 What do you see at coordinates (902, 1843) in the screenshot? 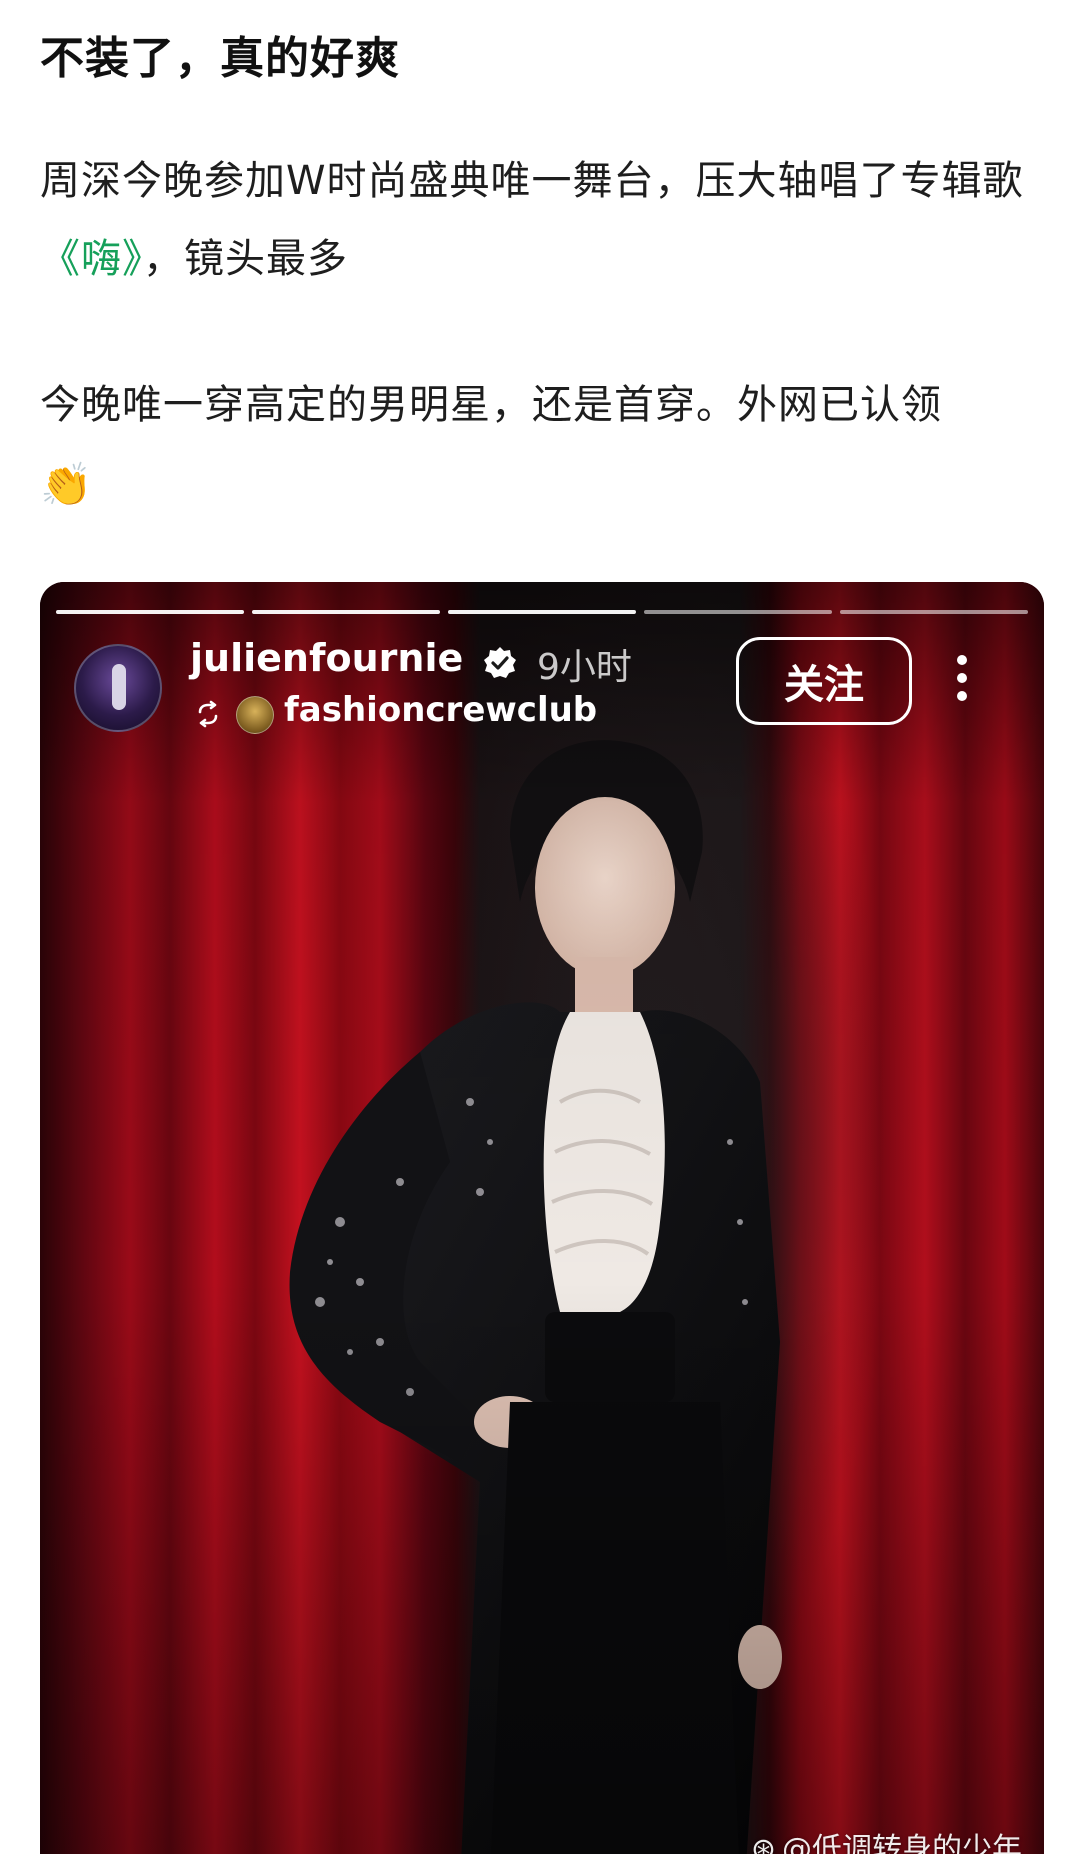
I see `watermark-text: @低调转身的少年` at bounding box center [902, 1843].